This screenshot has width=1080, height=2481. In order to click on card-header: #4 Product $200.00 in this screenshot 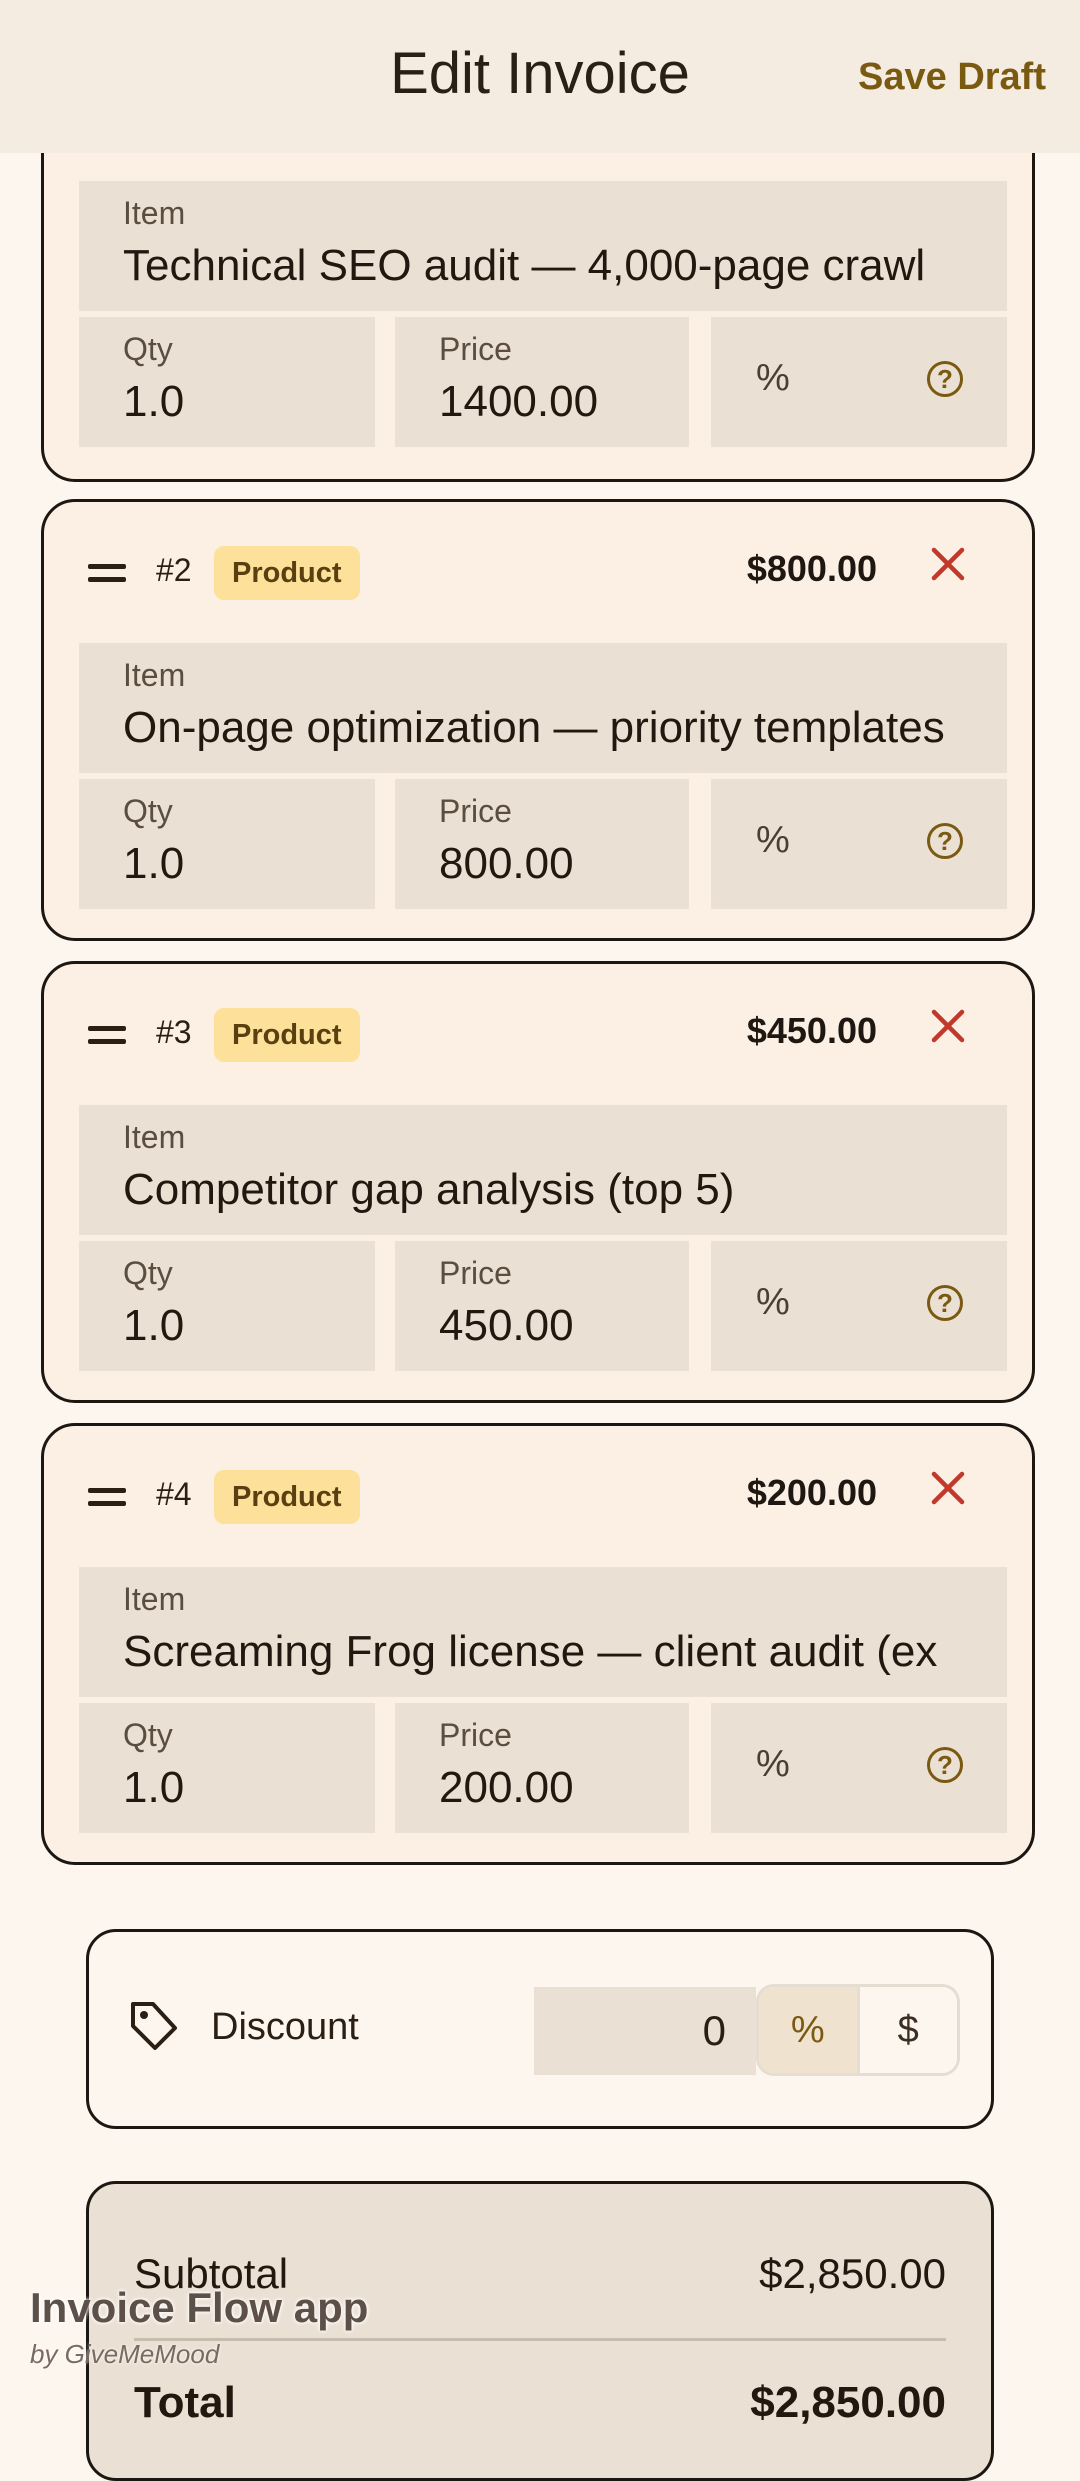, I will do `click(538, 1491)`.